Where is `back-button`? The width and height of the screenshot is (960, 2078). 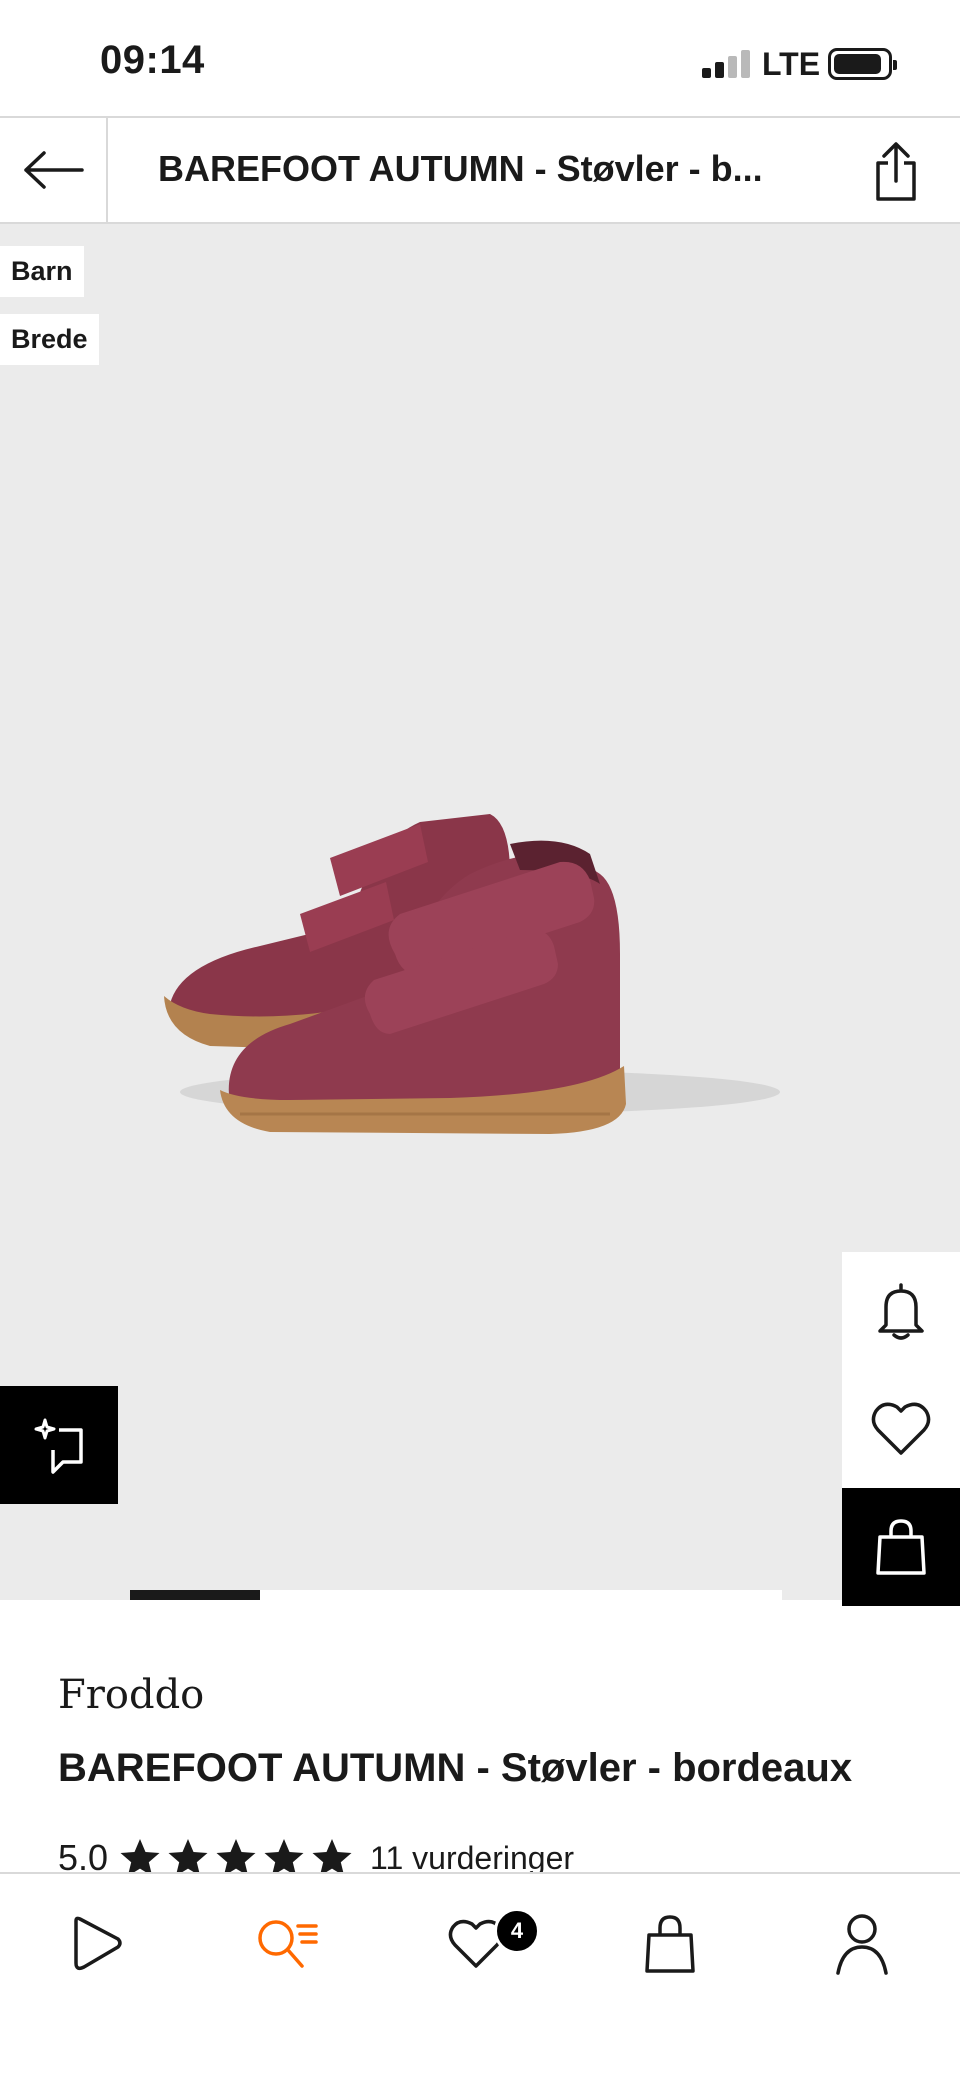
back-button is located at coordinates (54, 170).